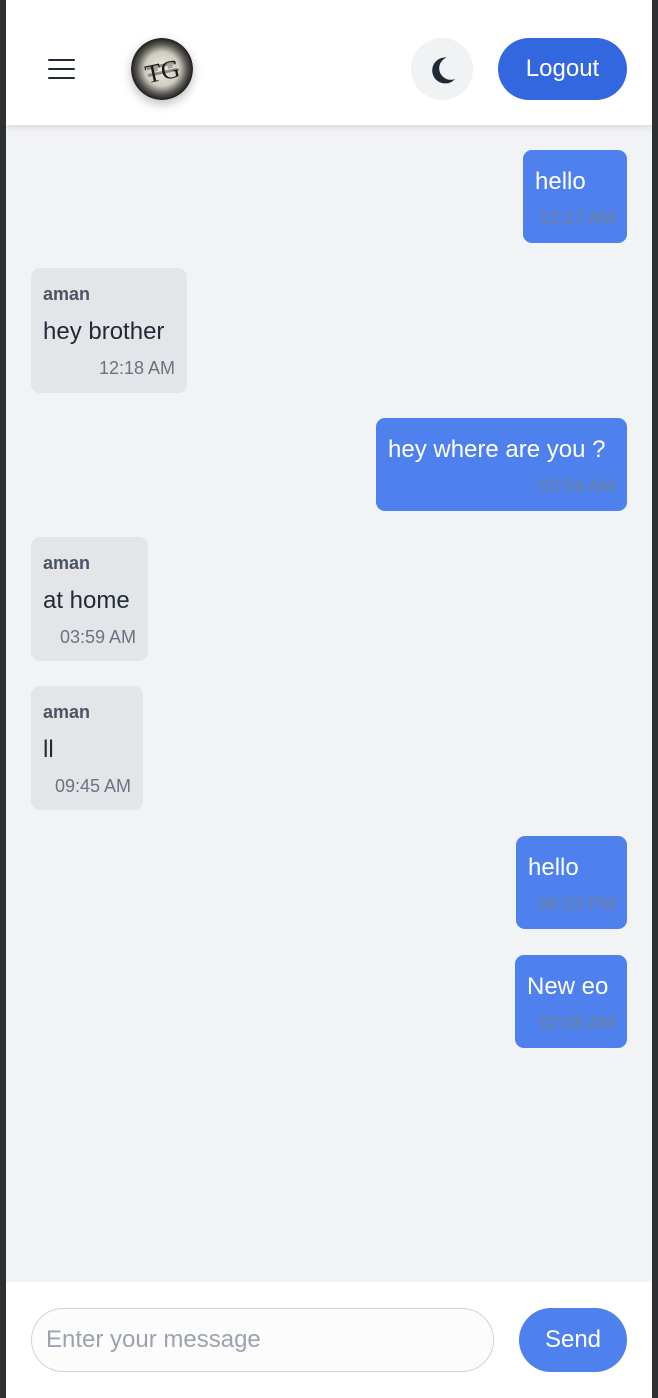 This screenshot has height=1398, width=658. I want to click on hamburger-menu-icon, so click(62, 69).